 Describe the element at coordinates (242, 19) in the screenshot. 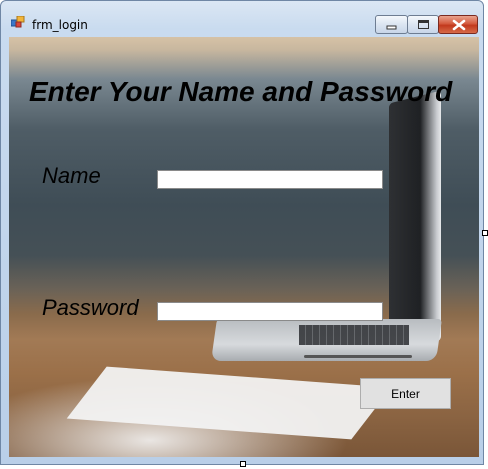

I see `title-bar: frm_login` at that location.